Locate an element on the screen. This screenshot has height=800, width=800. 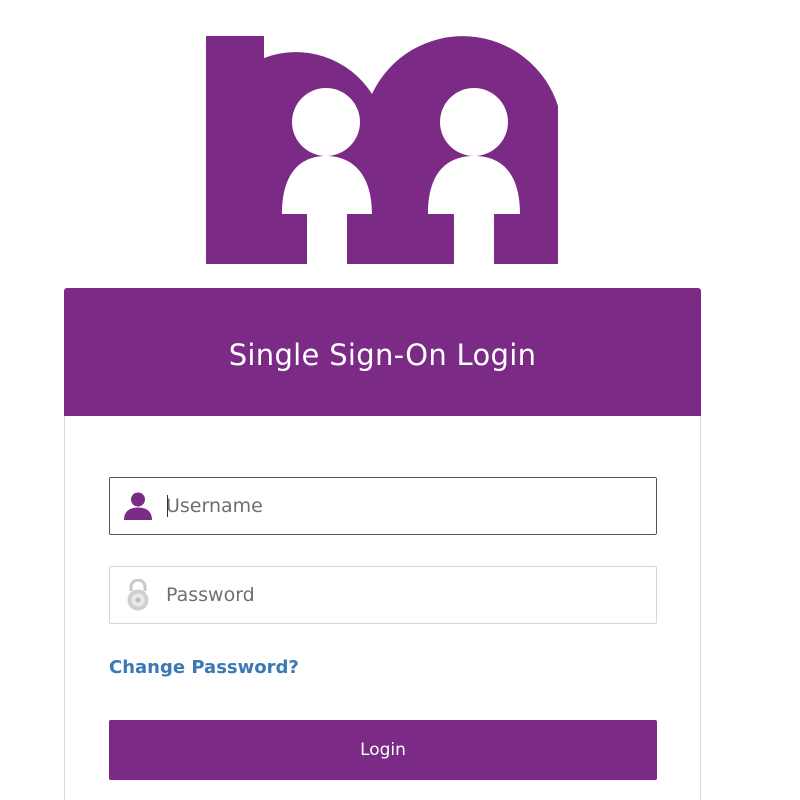
brand-logo-icon is located at coordinates (382, 150).